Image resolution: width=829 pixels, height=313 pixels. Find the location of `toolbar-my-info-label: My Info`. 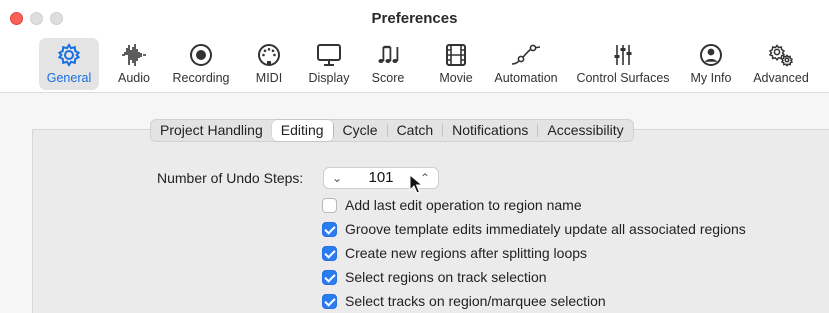

toolbar-my-info-label: My Info is located at coordinates (711, 78).